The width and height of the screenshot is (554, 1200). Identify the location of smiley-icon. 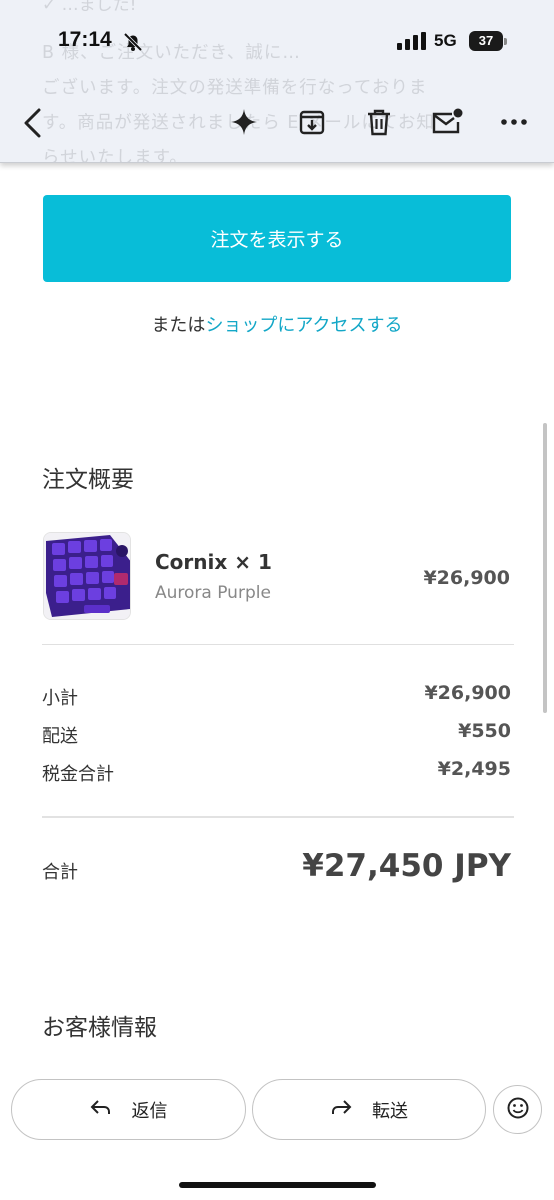
(518, 1110).